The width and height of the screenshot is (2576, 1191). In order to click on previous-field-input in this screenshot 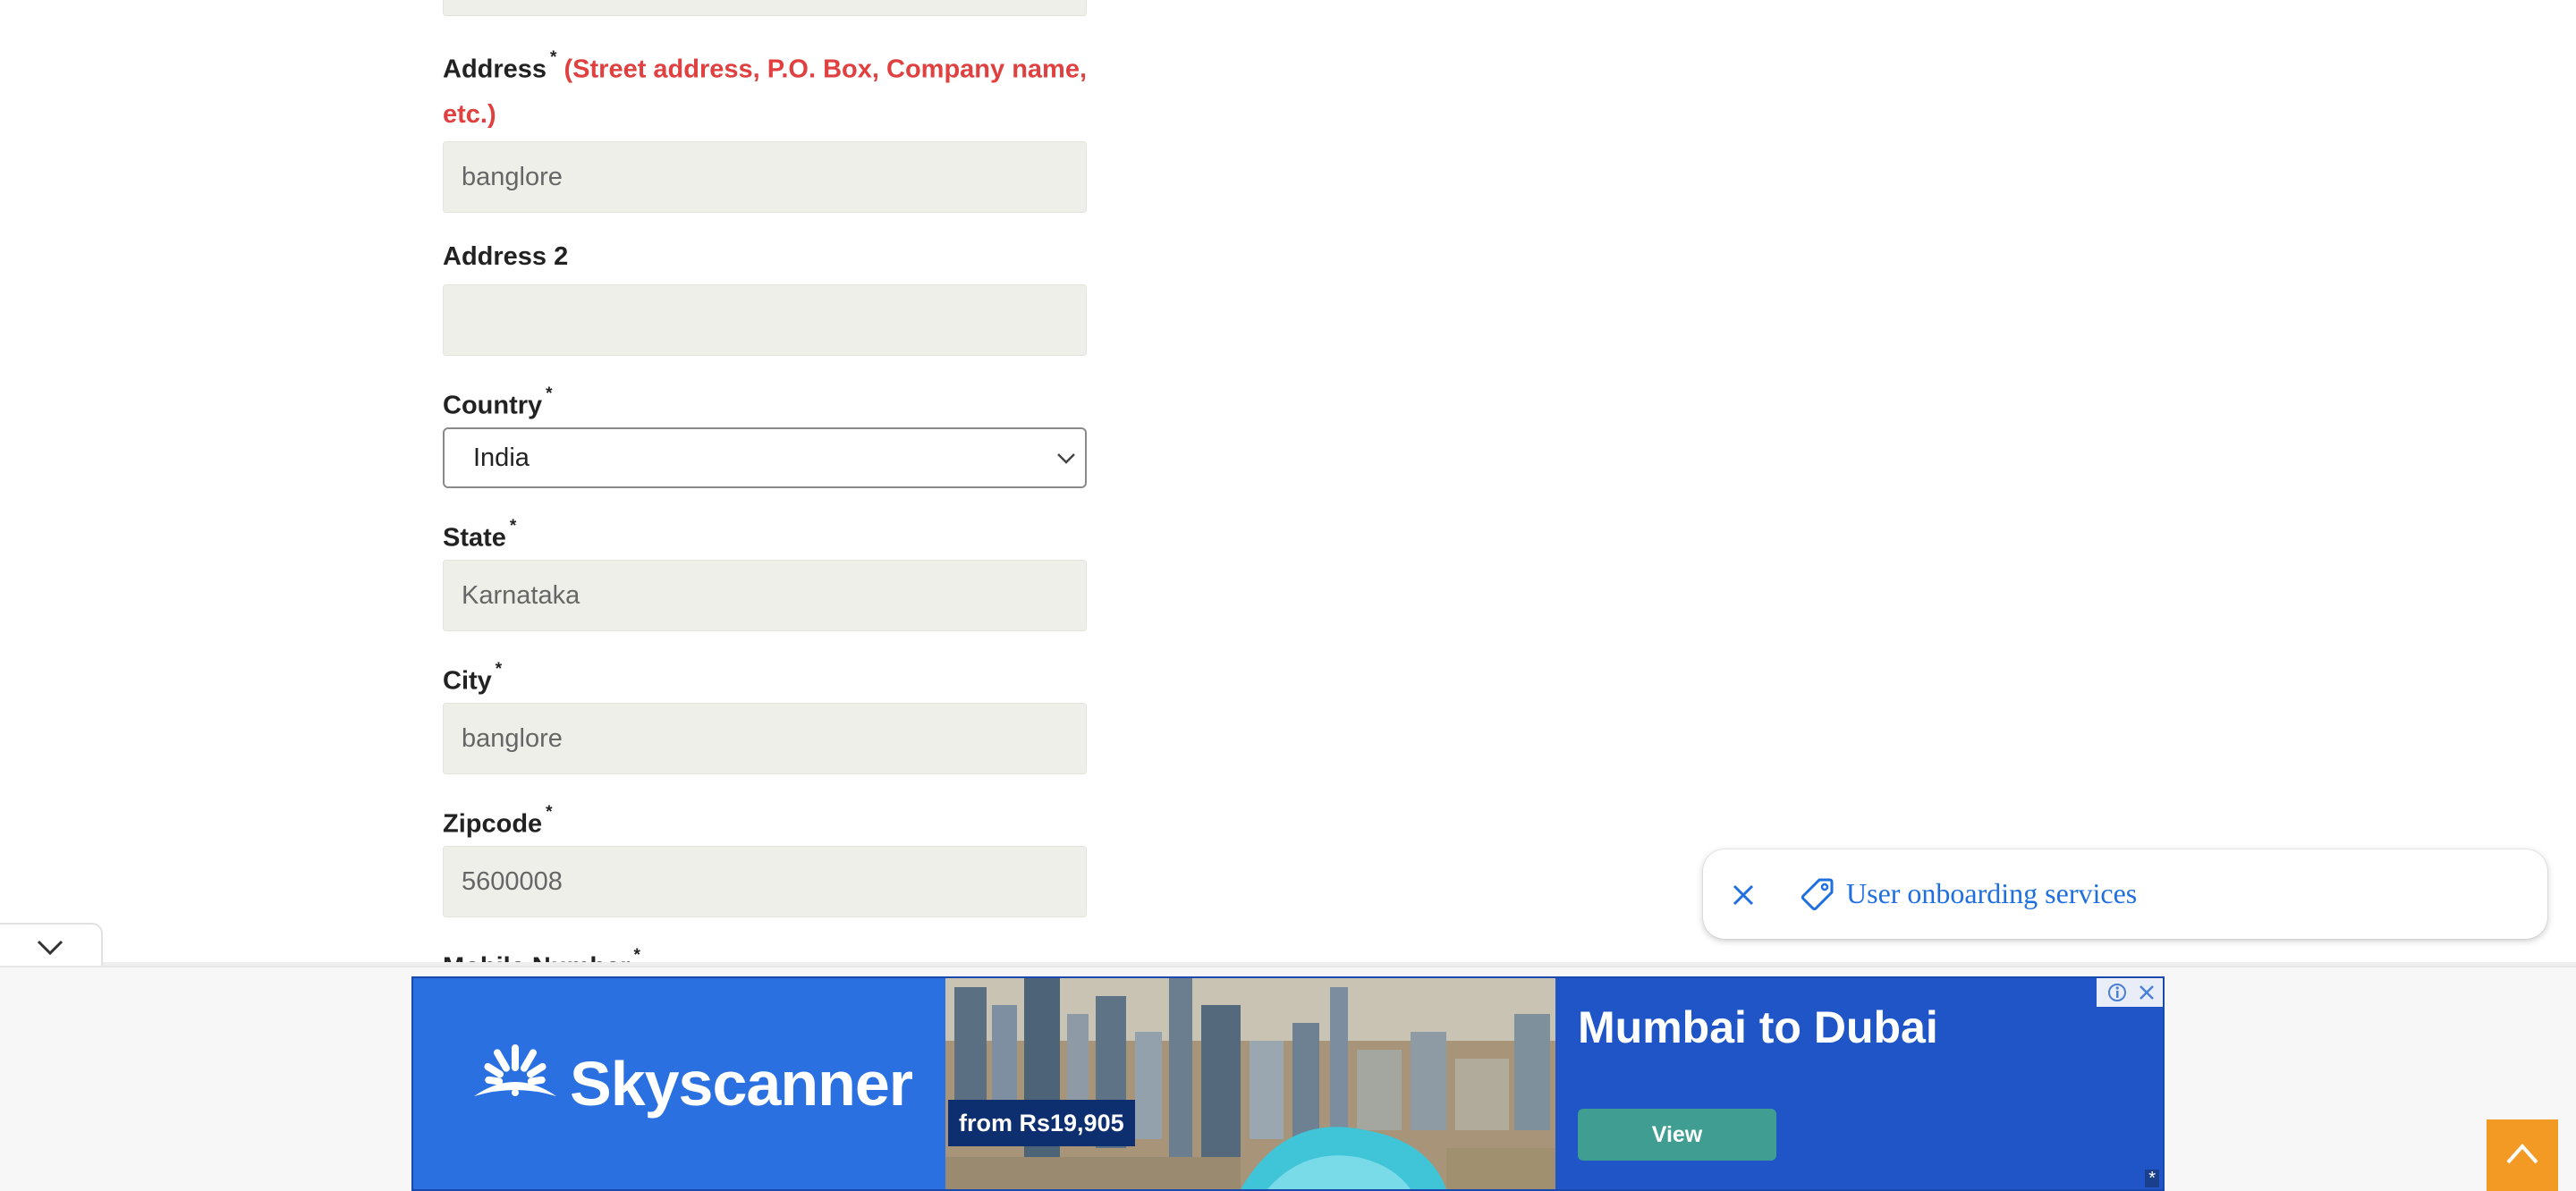, I will do `click(765, 8)`.